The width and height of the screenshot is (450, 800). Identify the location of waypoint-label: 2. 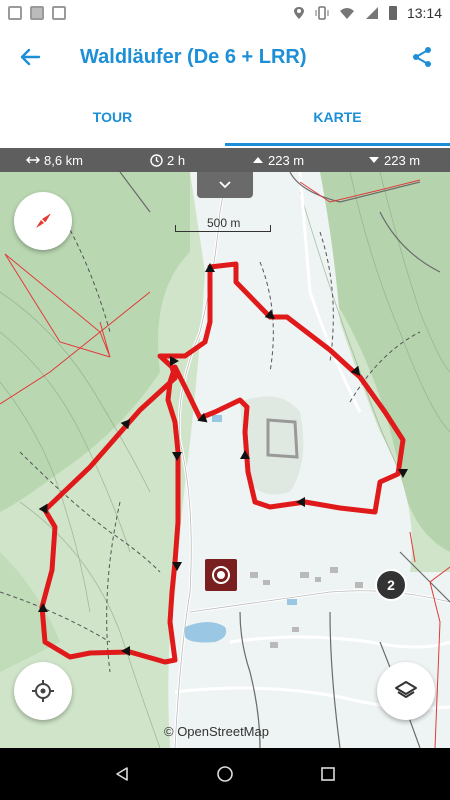
(391, 585).